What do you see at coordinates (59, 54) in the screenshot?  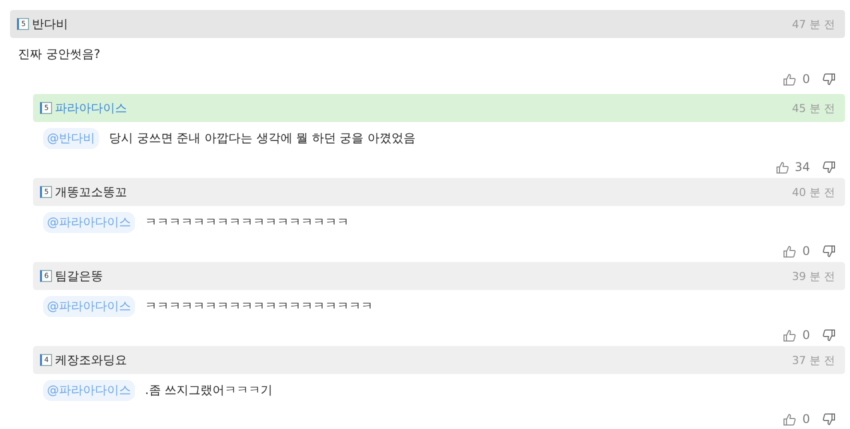 I see `comment-text: 진짜 궁안썻음?` at bounding box center [59, 54].